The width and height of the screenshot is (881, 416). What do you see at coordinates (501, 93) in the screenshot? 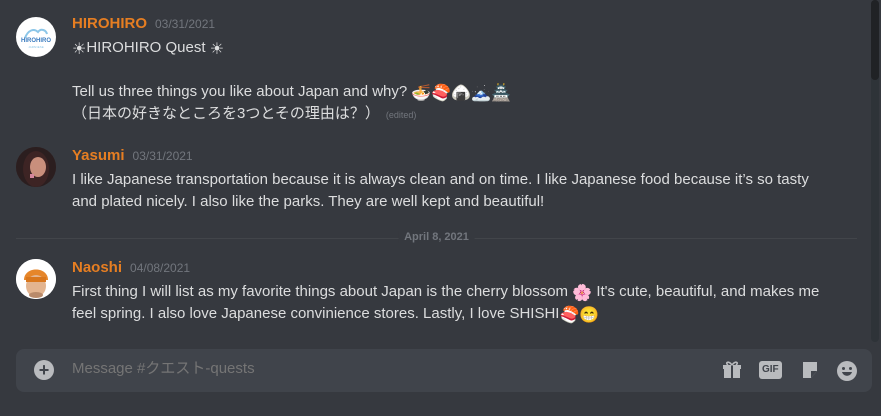
I see `castle-icon: 🏯` at bounding box center [501, 93].